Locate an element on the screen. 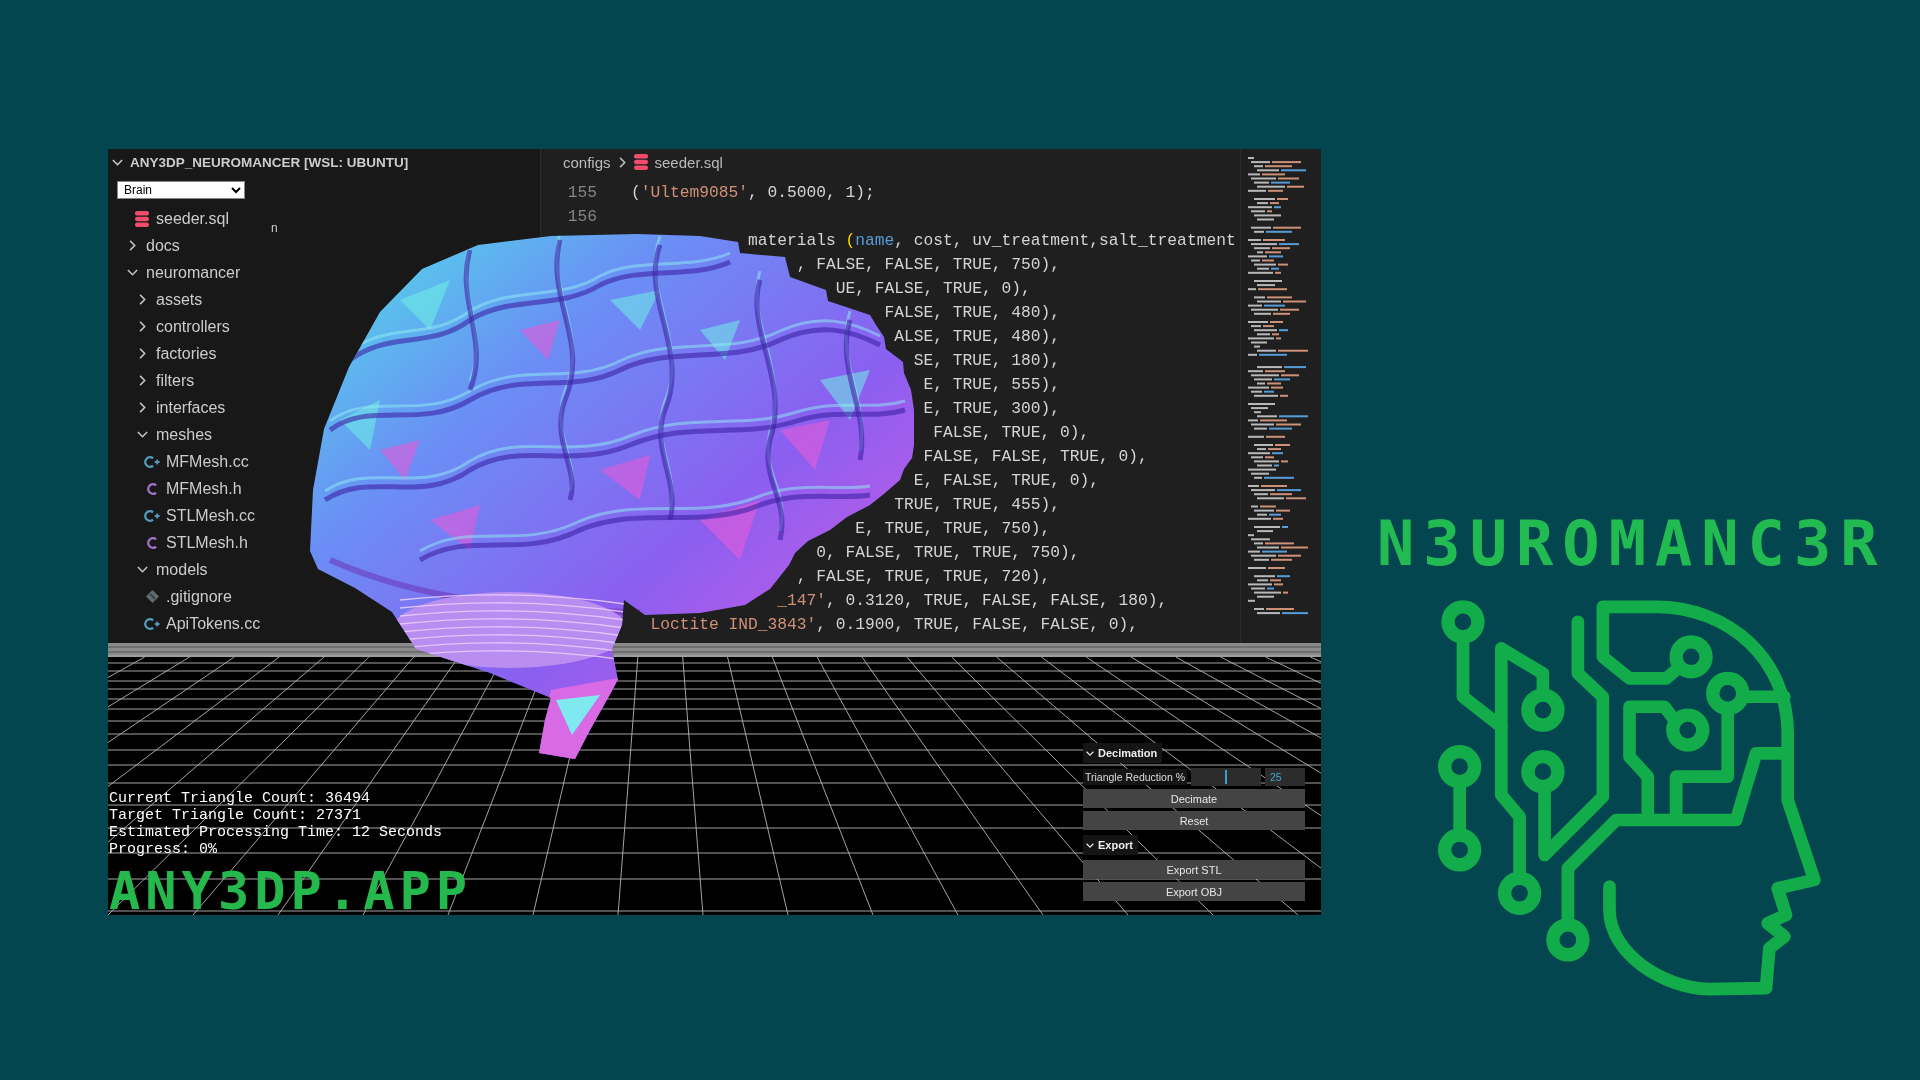  stat-text: Estimated Processing Time: 12 Seconds is located at coordinates (276, 833).